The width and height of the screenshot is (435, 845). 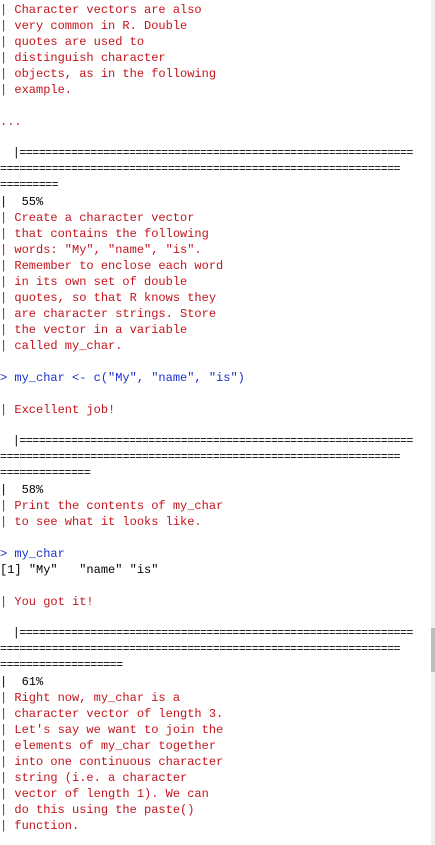 What do you see at coordinates (45, 473) in the screenshot?
I see `progress-bar-line: ==============` at bounding box center [45, 473].